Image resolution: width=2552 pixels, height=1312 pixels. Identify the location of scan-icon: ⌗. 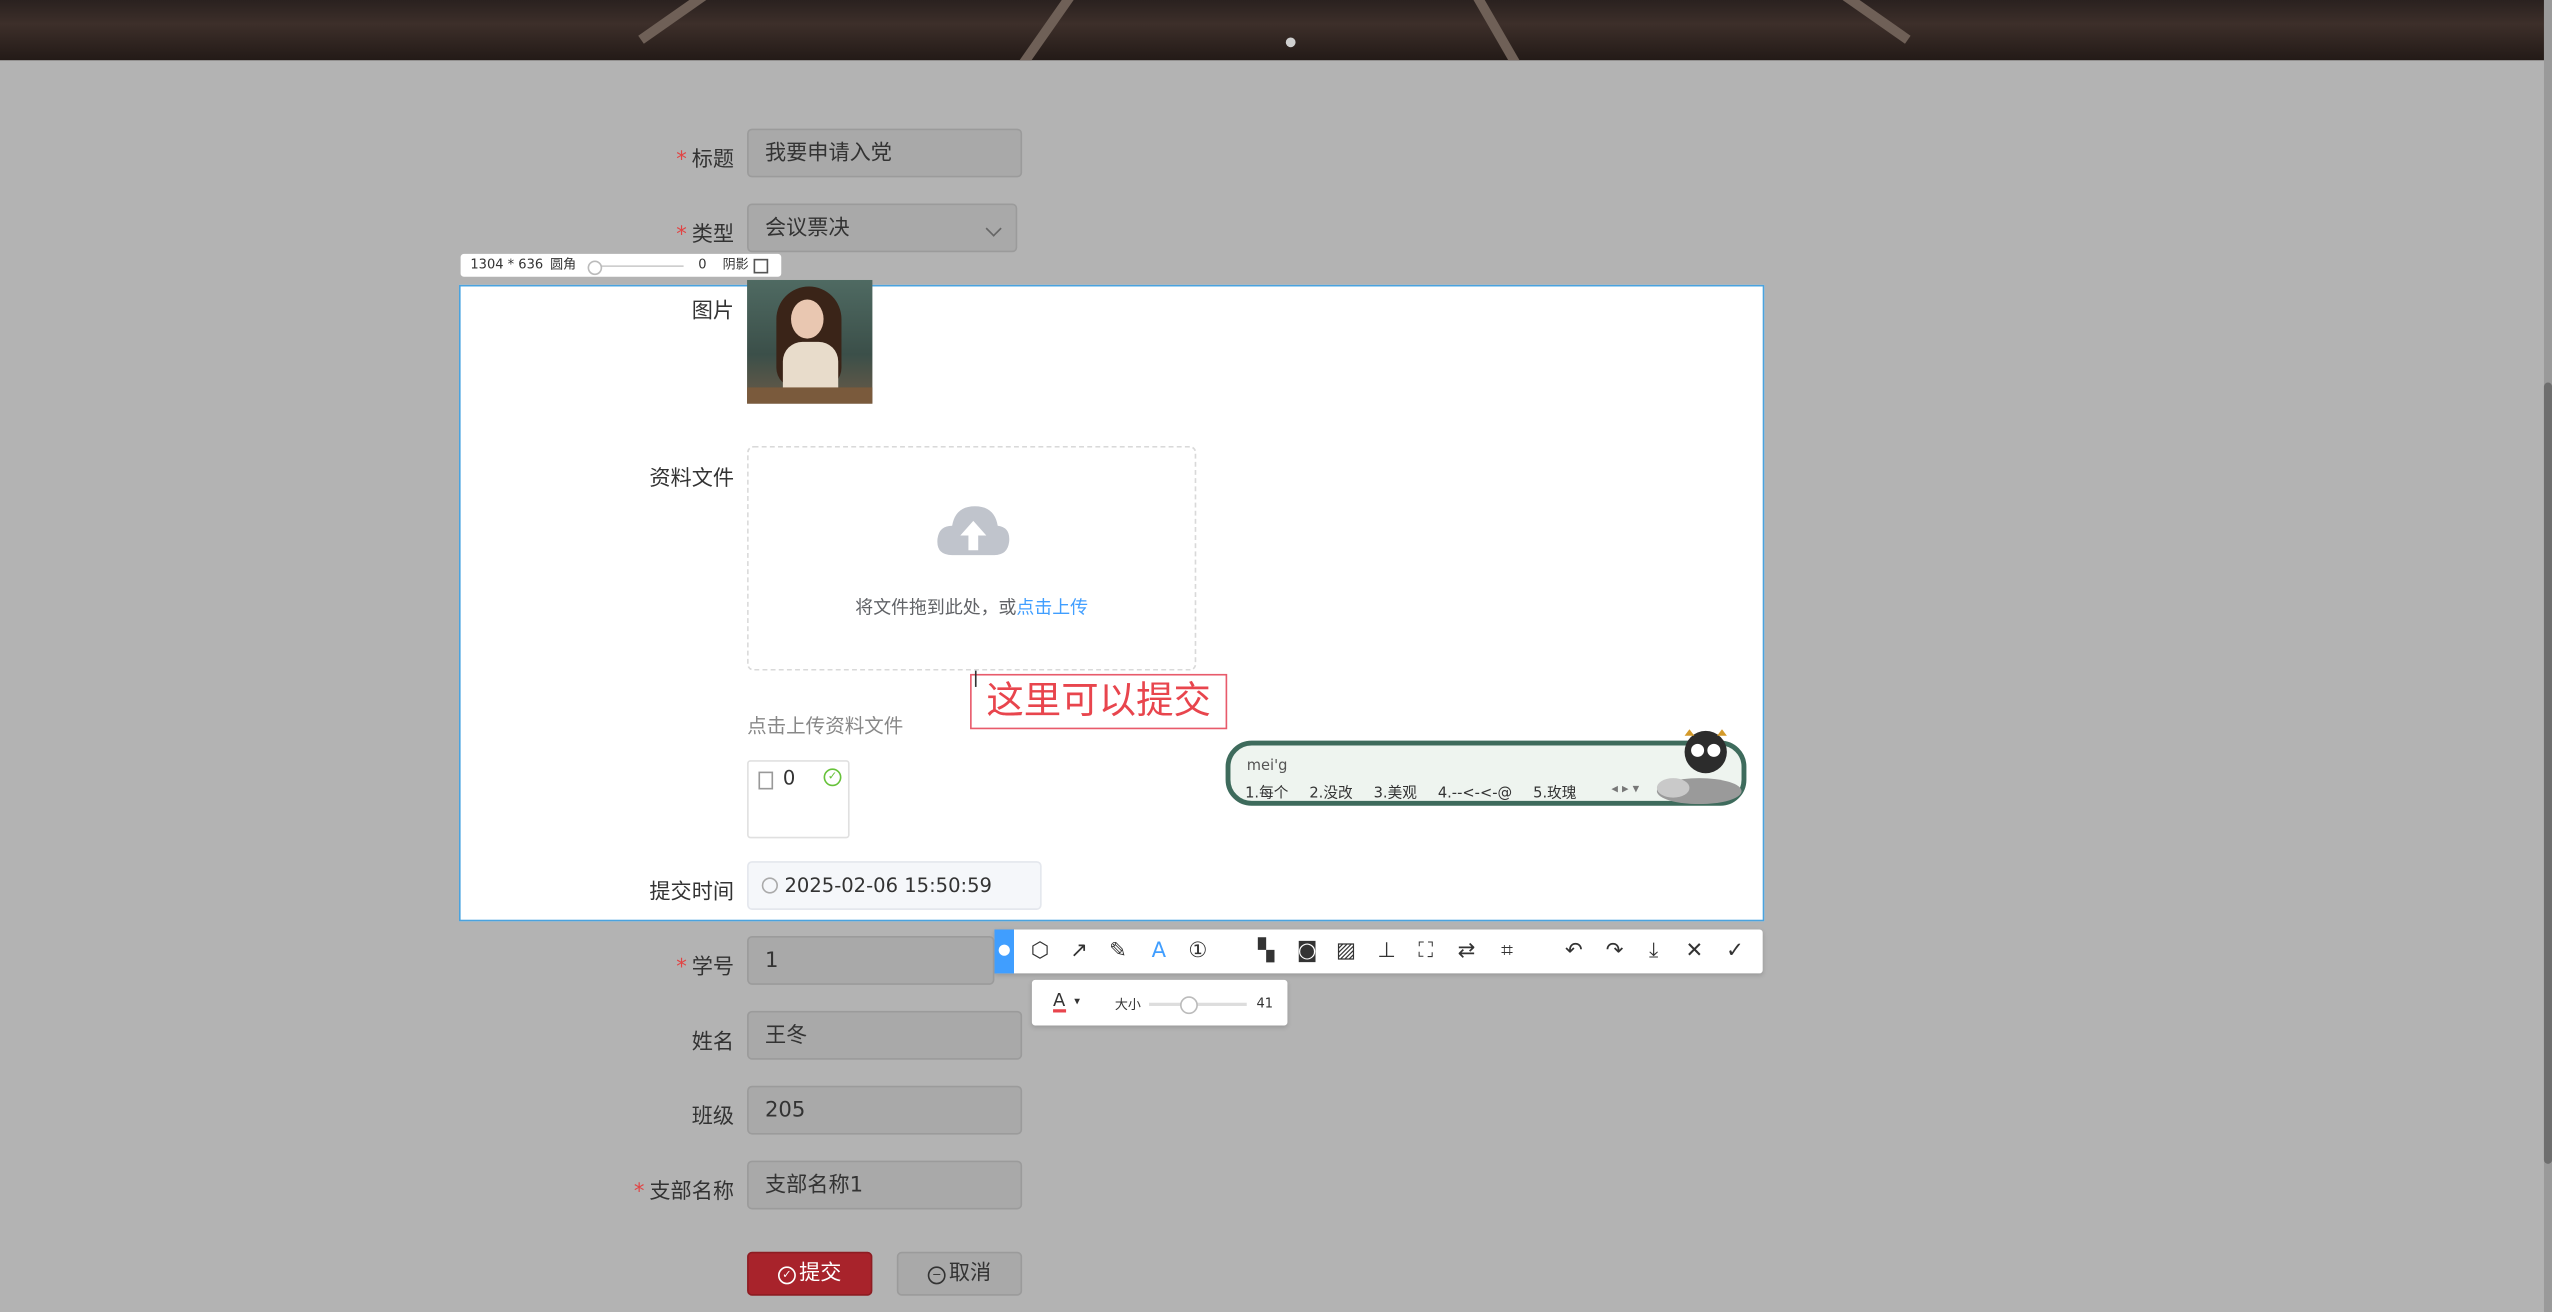
(1507, 951).